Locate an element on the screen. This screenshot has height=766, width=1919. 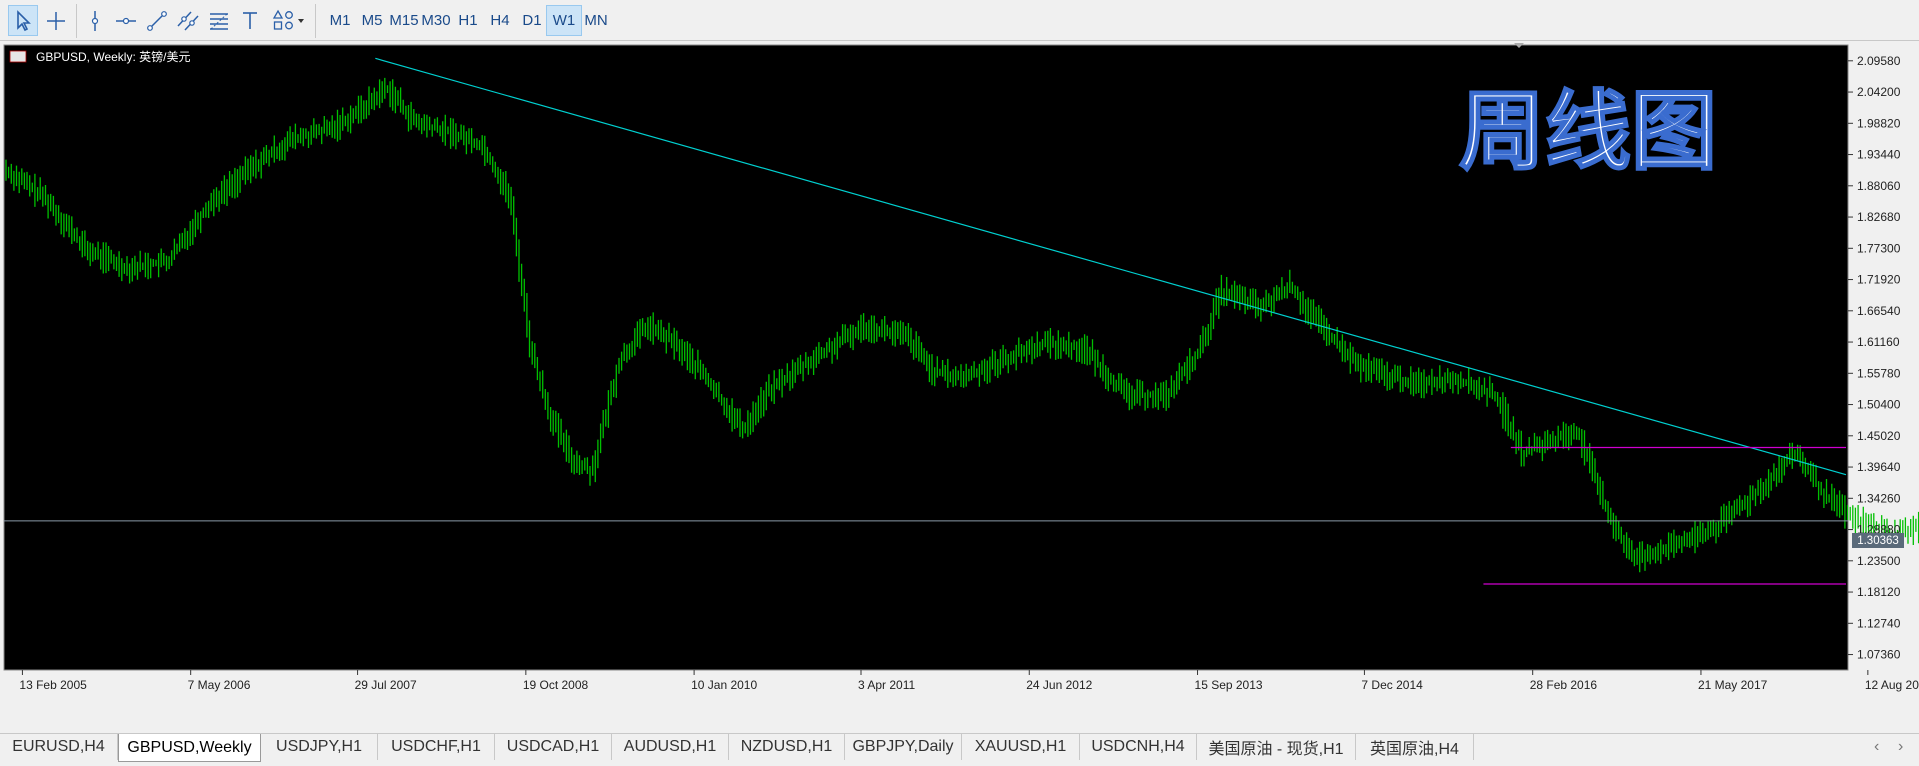
cursor-icon is located at coordinates (24, 20).